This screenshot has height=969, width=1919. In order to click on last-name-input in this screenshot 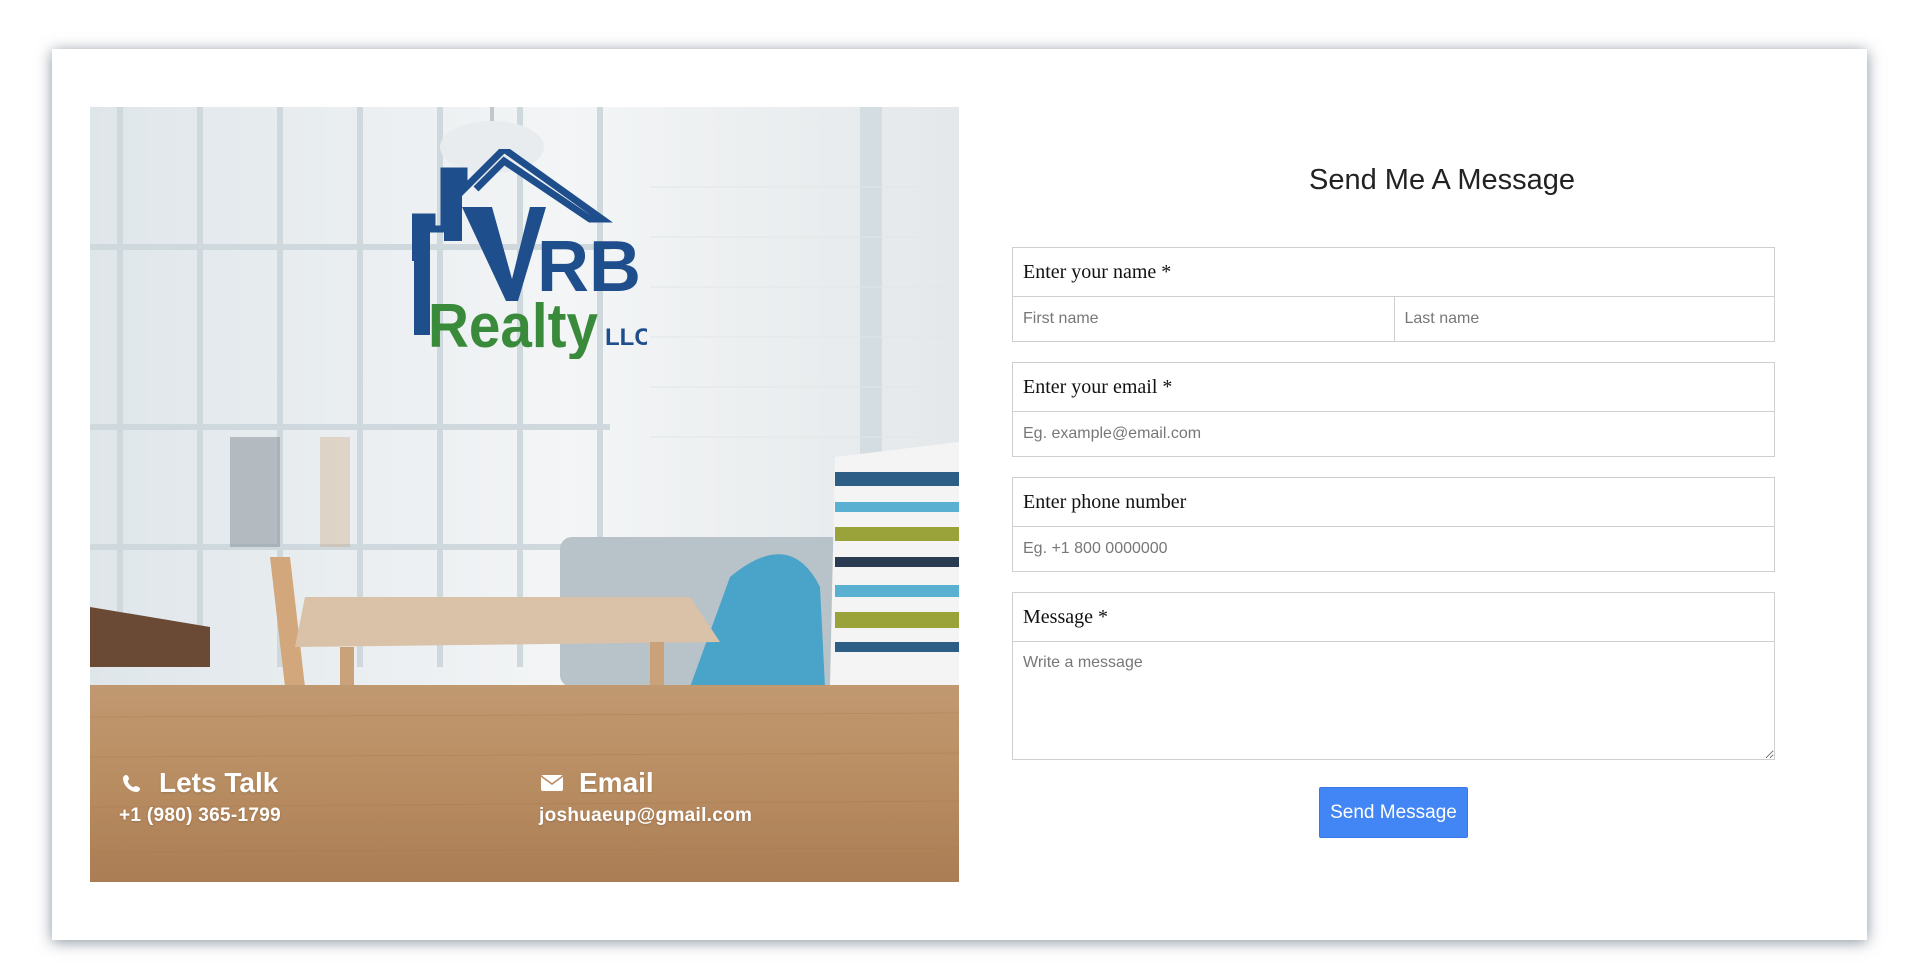, I will do `click(1583, 319)`.